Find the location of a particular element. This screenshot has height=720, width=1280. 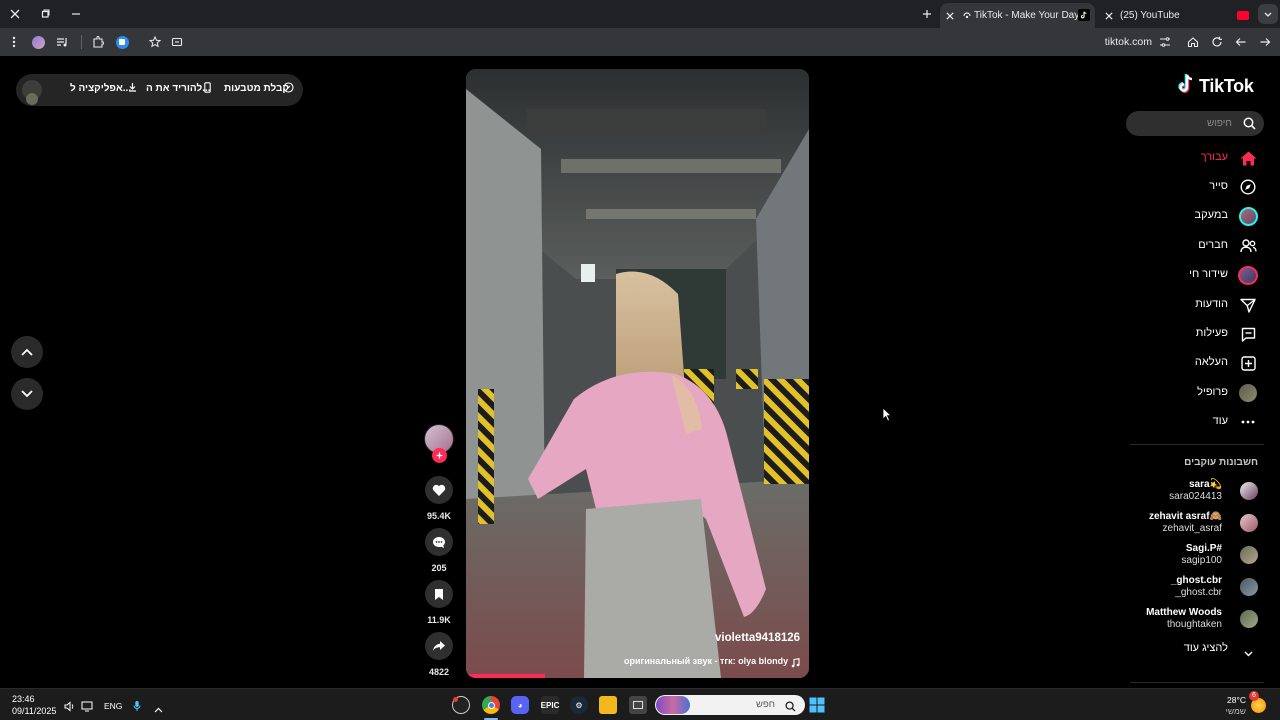

compass-icon is located at coordinates (1248, 187).